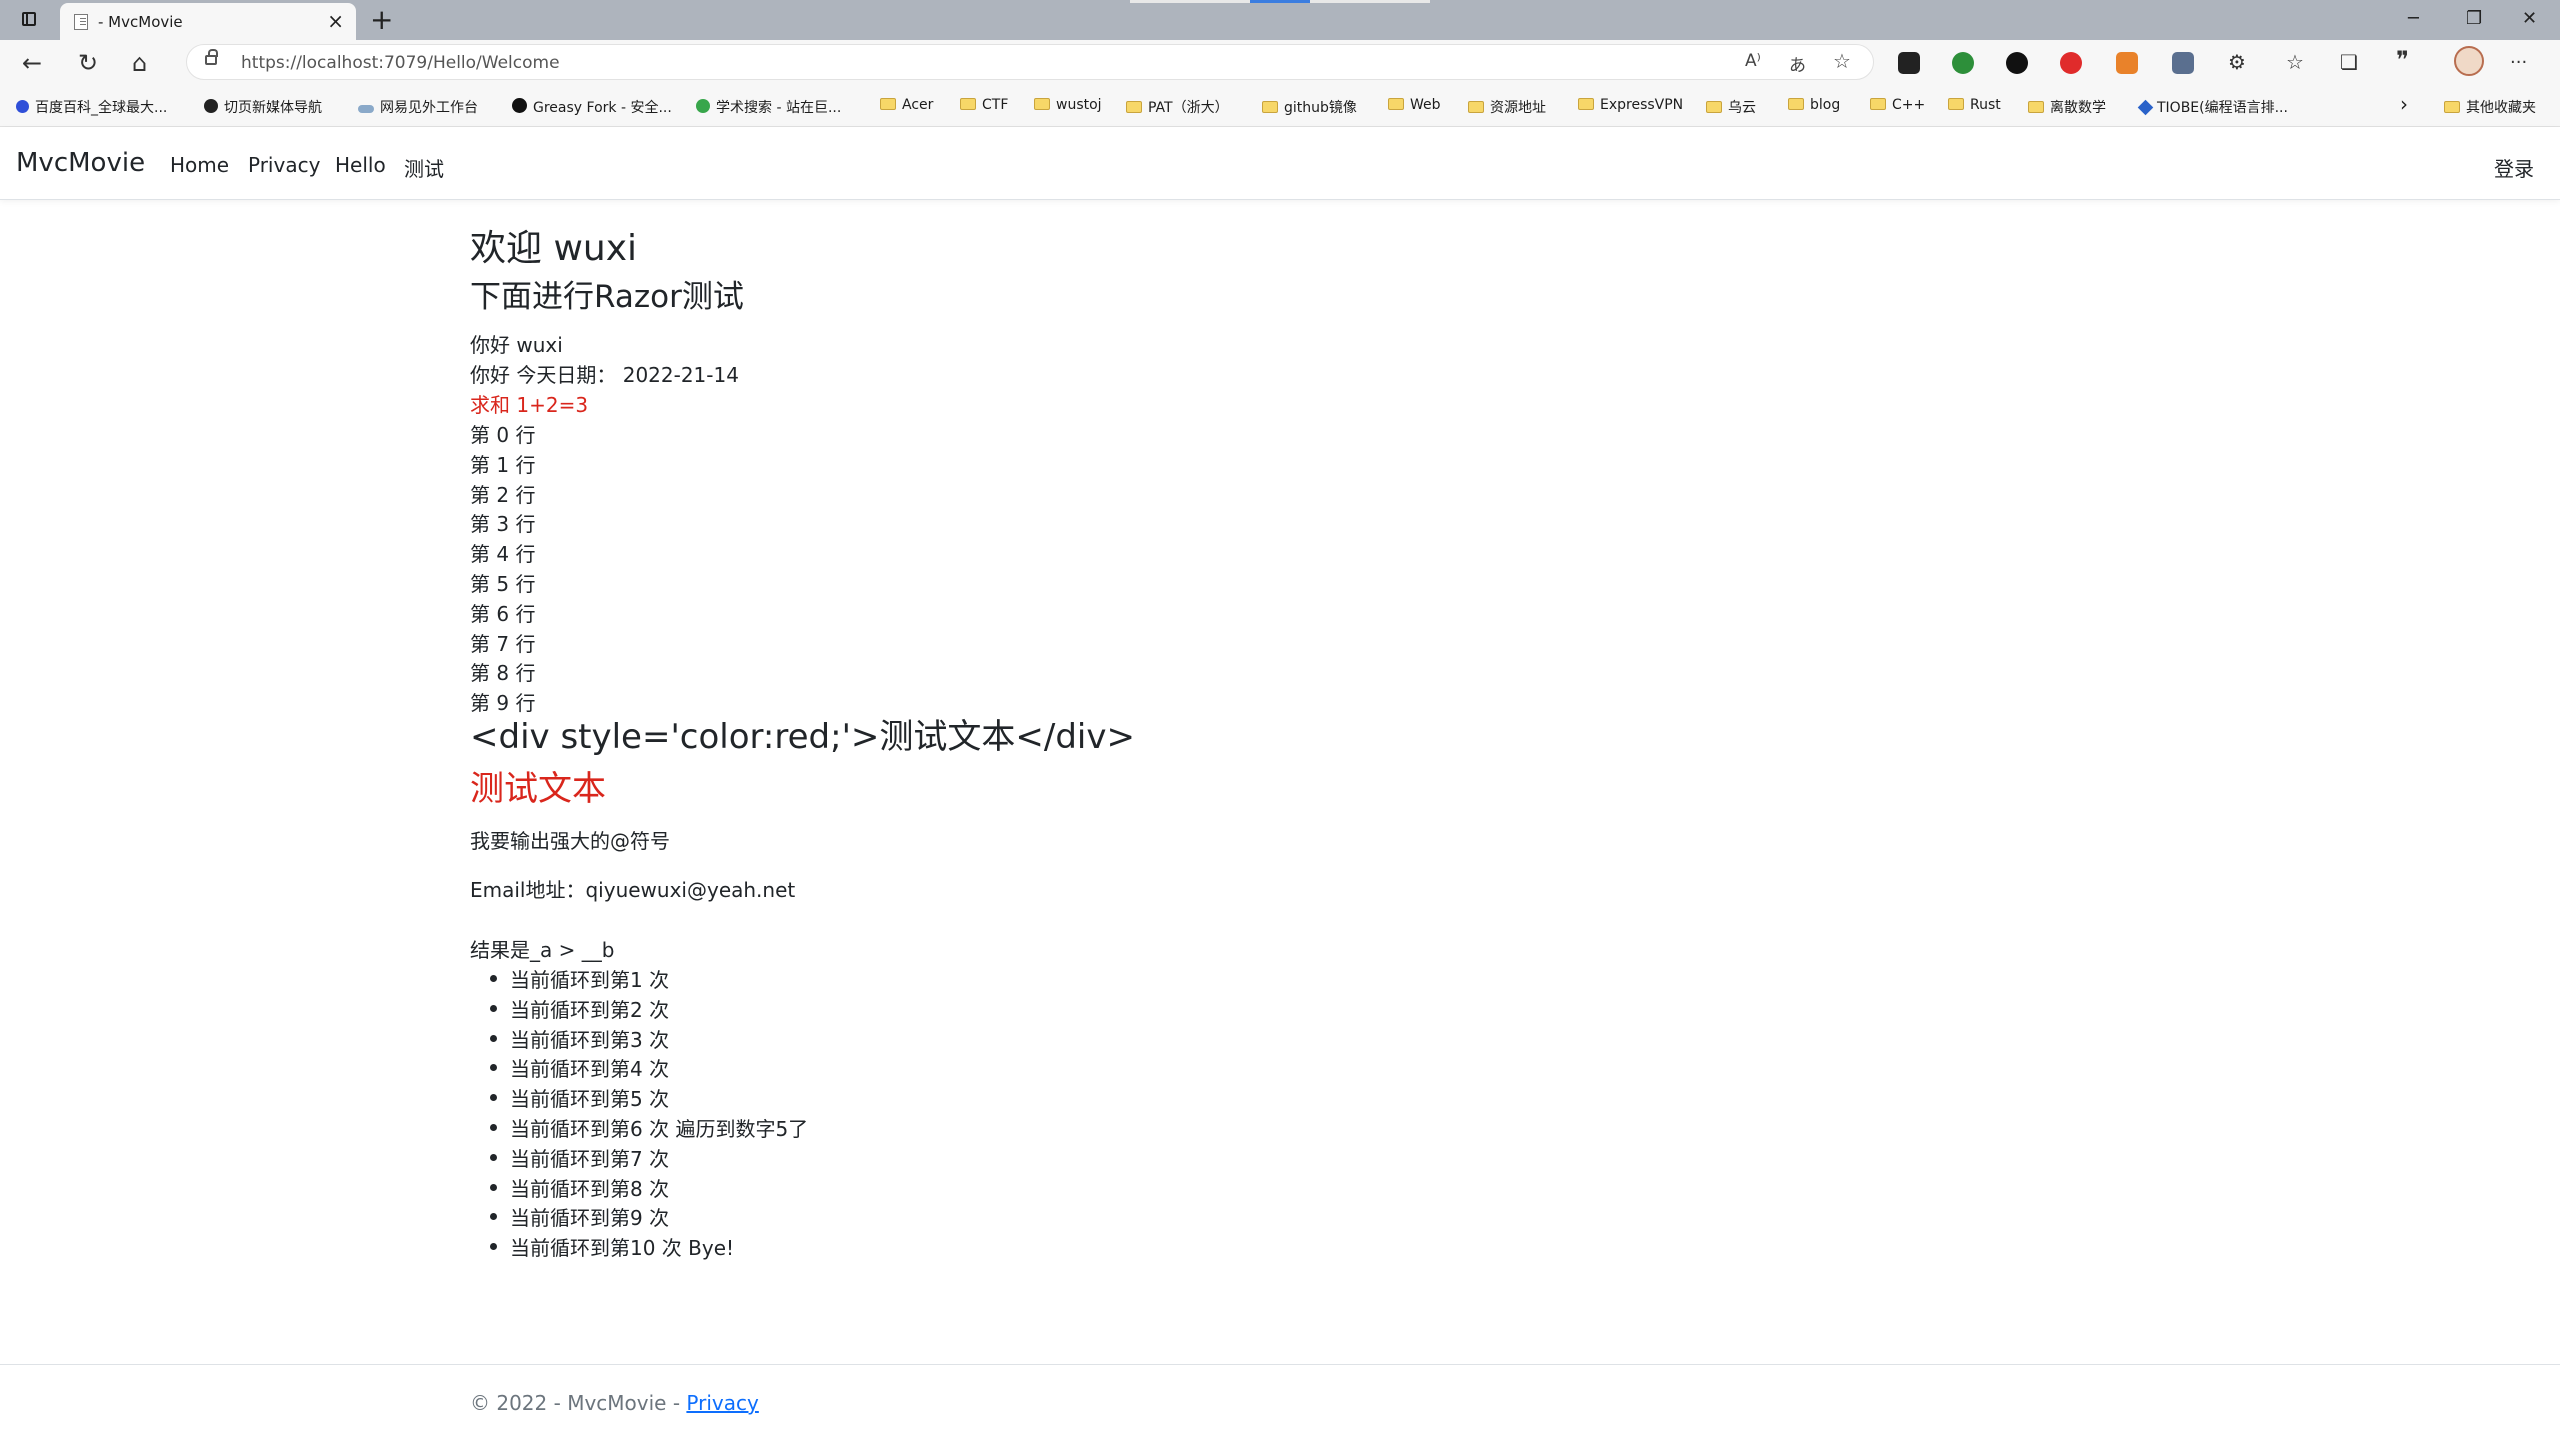 This screenshot has width=2560, height=1441. What do you see at coordinates (1985, 105) in the screenshot?
I see `bookmark-label: Rust` at bounding box center [1985, 105].